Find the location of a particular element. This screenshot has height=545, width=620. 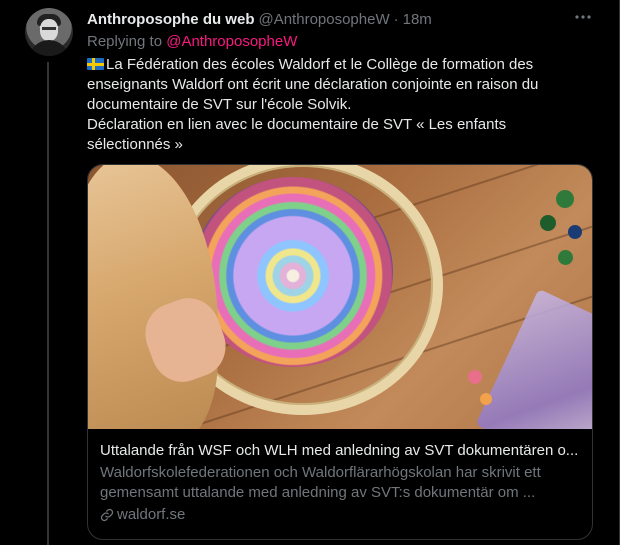

replying-prefix: Replying to is located at coordinates (125, 41).